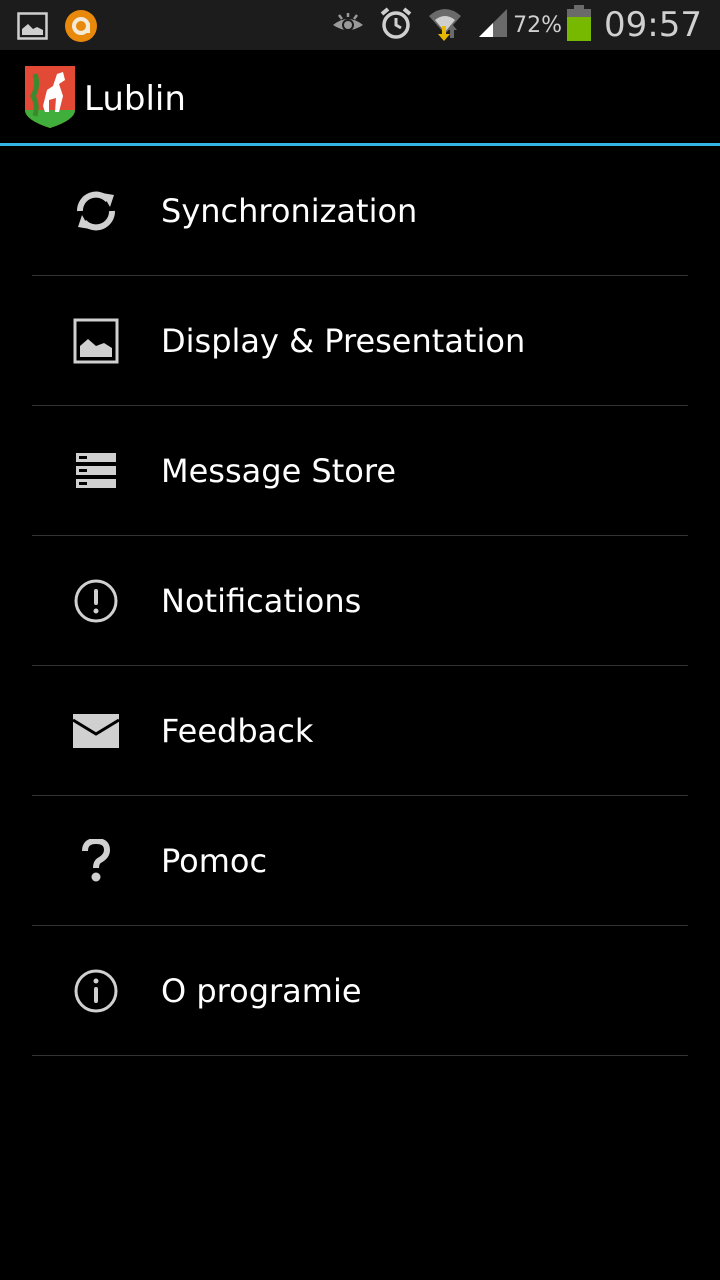 Image resolution: width=720 pixels, height=1280 pixels. What do you see at coordinates (96, 991) in the screenshot?
I see `info-icon` at bounding box center [96, 991].